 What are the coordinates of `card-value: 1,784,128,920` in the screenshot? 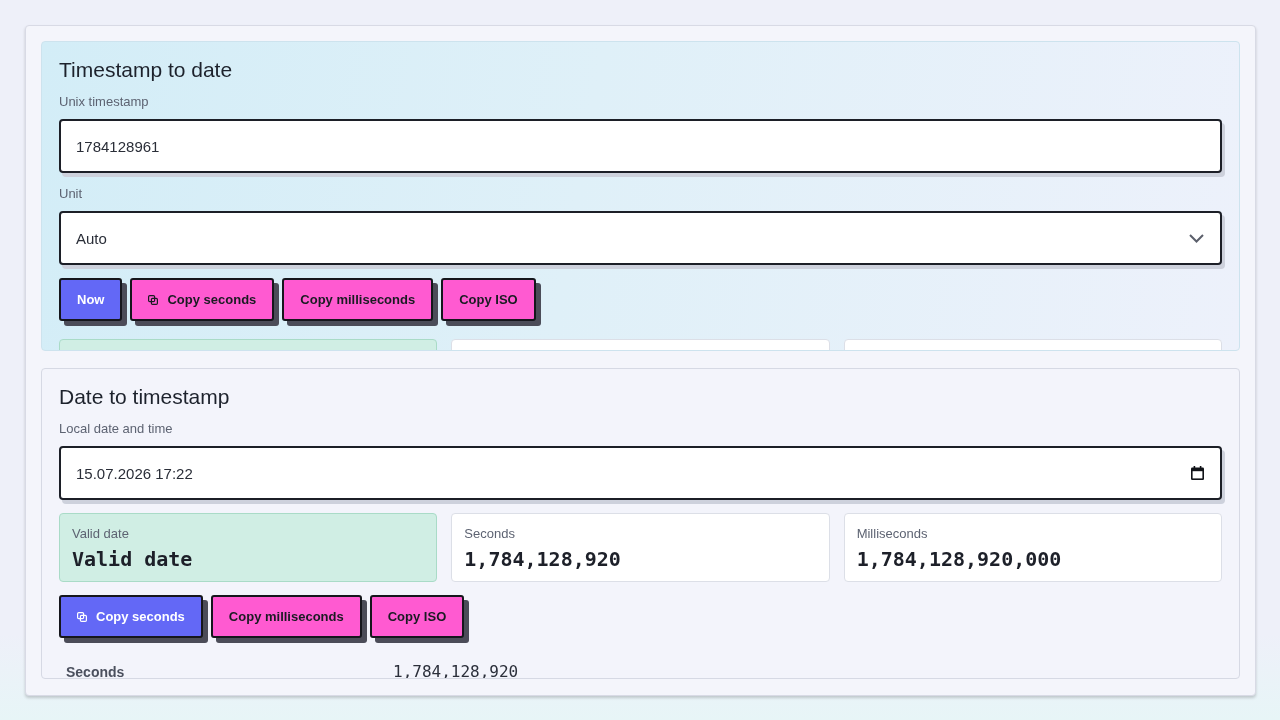 It's located at (543, 559).